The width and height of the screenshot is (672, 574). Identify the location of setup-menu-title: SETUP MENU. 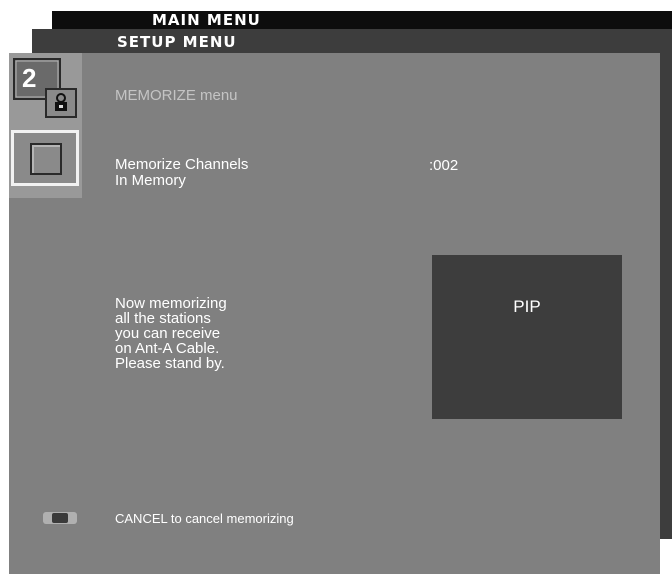
(177, 42).